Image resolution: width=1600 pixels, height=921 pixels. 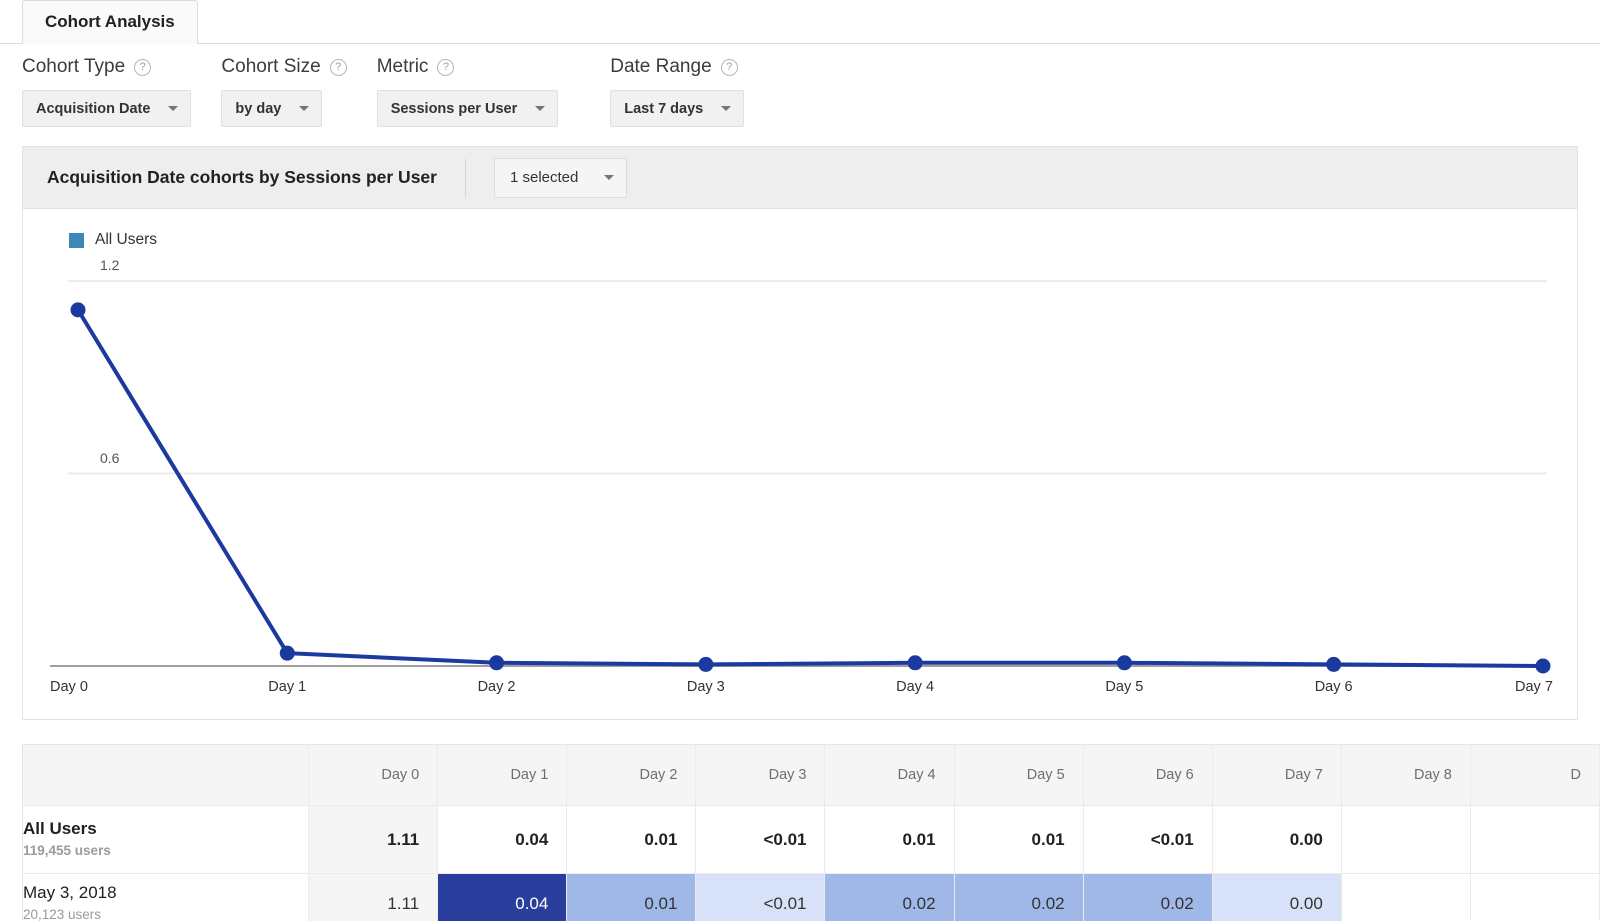 I want to click on cohort-type-value: Acquisition Date, so click(x=93, y=108).